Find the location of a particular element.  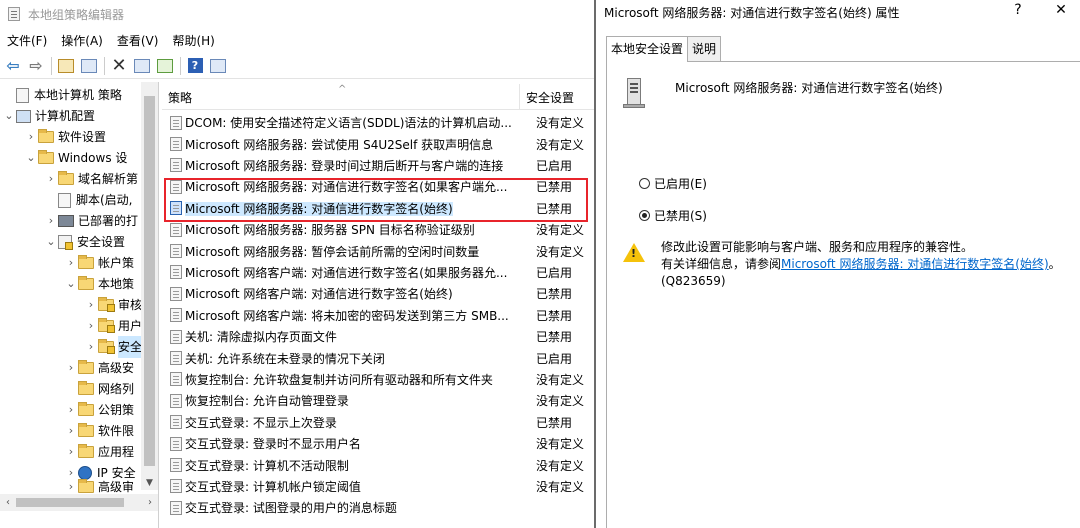

radio-button-icon is located at coordinates (644, 183).